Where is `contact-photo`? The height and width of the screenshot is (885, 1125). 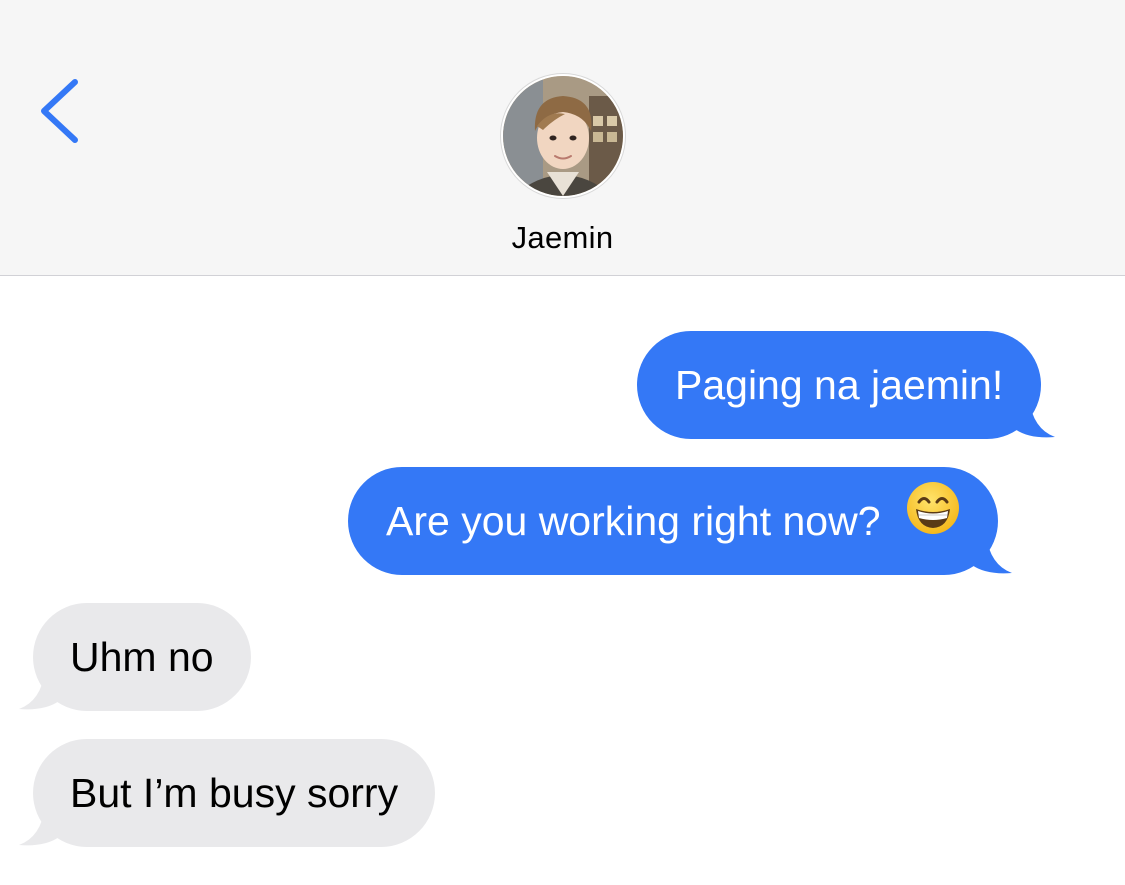 contact-photo is located at coordinates (563, 136).